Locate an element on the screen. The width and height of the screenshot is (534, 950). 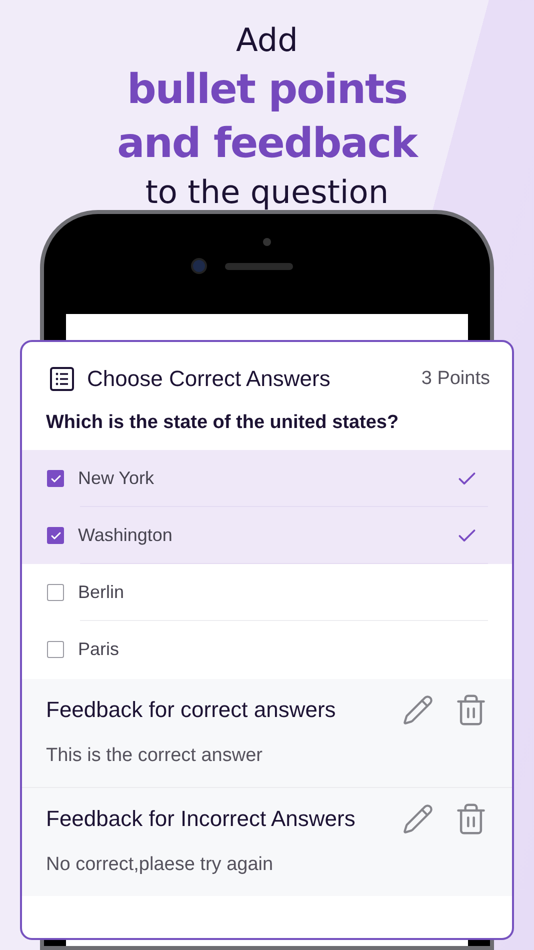
question-text: Which is the state of the united states? is located at coordinates (222, 423).